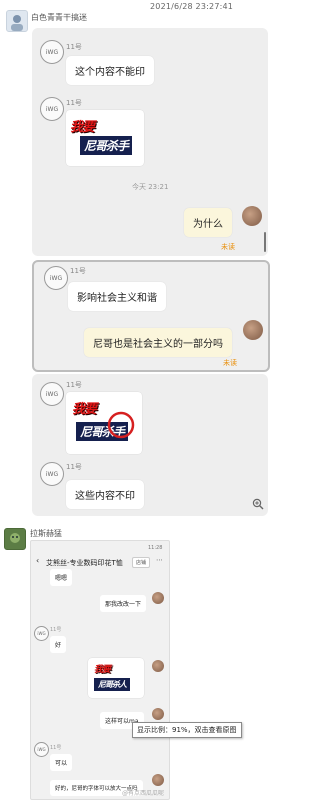 The height and width of the screenshot is (800, 320). Describe the element at coordinates (105, 494) in the screenshot. I see `message-bubble: 这些内容不印` at that location.